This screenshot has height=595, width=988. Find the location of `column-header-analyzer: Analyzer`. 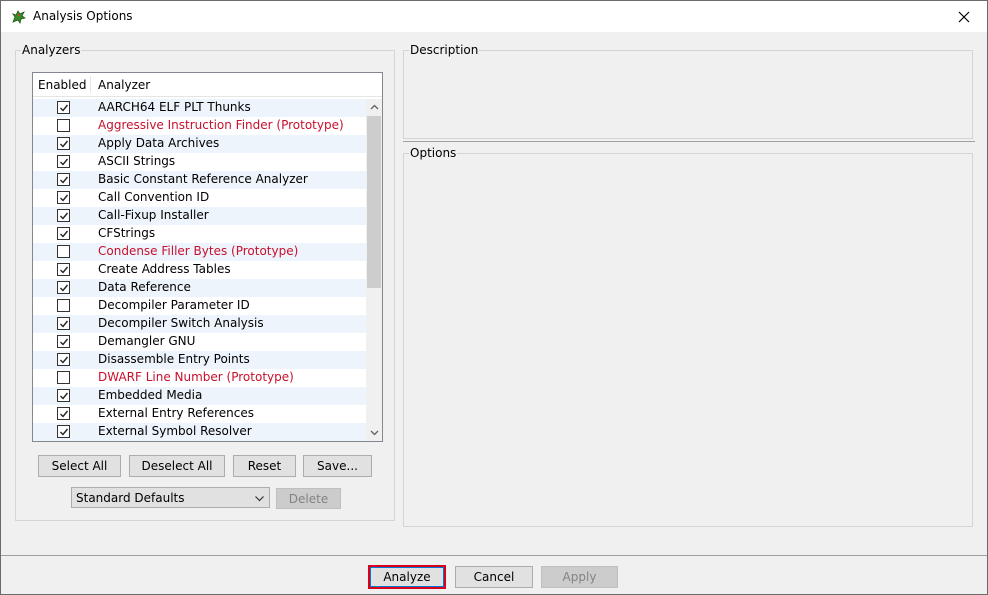

column-header-analyzer: Analyzer is located at coordinates (124, 85).